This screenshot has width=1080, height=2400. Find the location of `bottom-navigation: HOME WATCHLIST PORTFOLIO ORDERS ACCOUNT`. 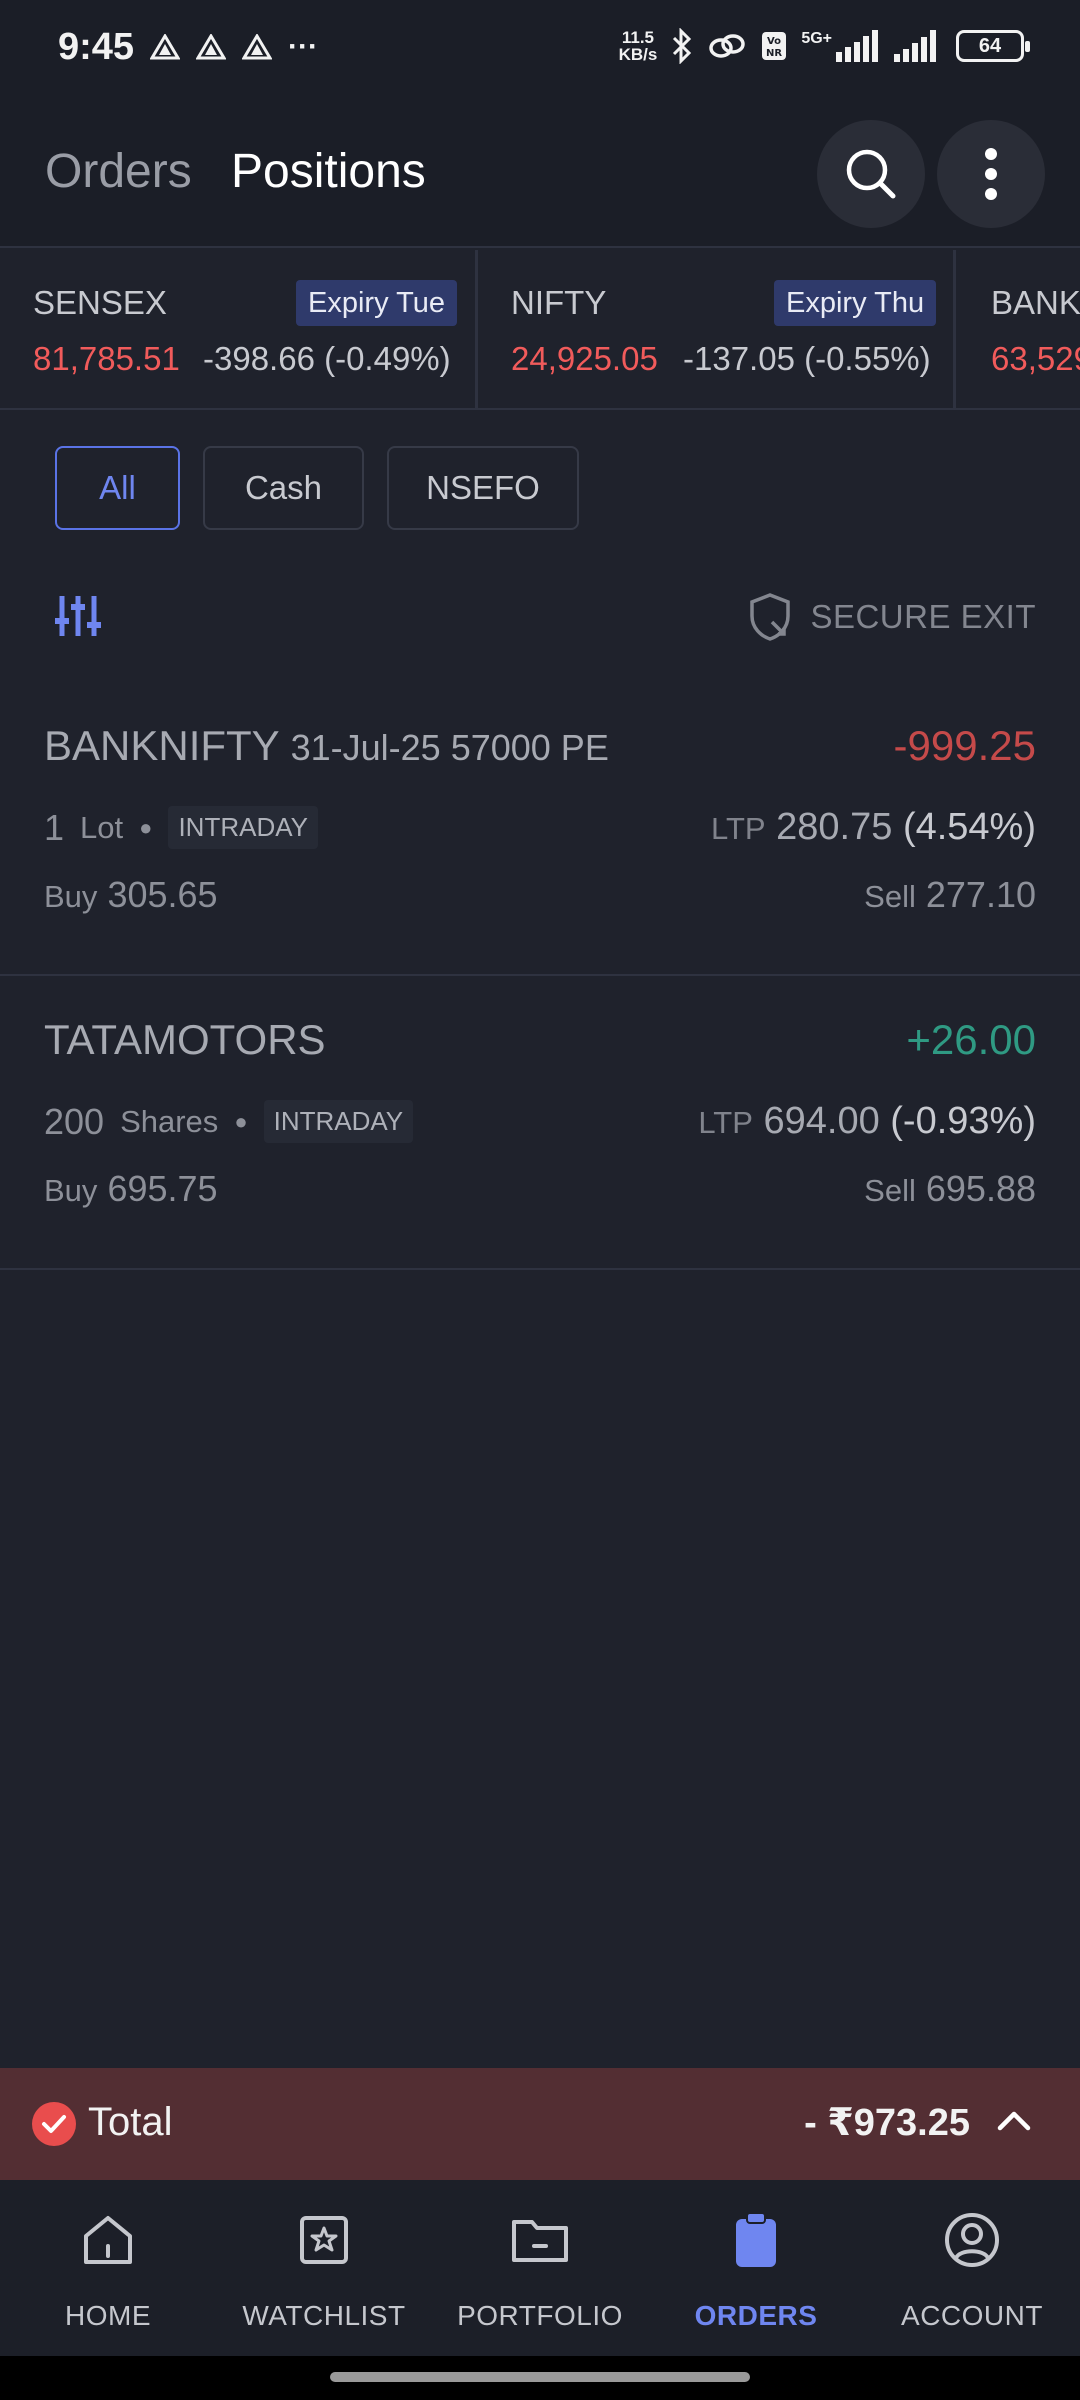

bottom-navigation: HOME WATCHLIST PORTFOLIO ORDERS ACCOUNT is located at coordinates (540, 2268).